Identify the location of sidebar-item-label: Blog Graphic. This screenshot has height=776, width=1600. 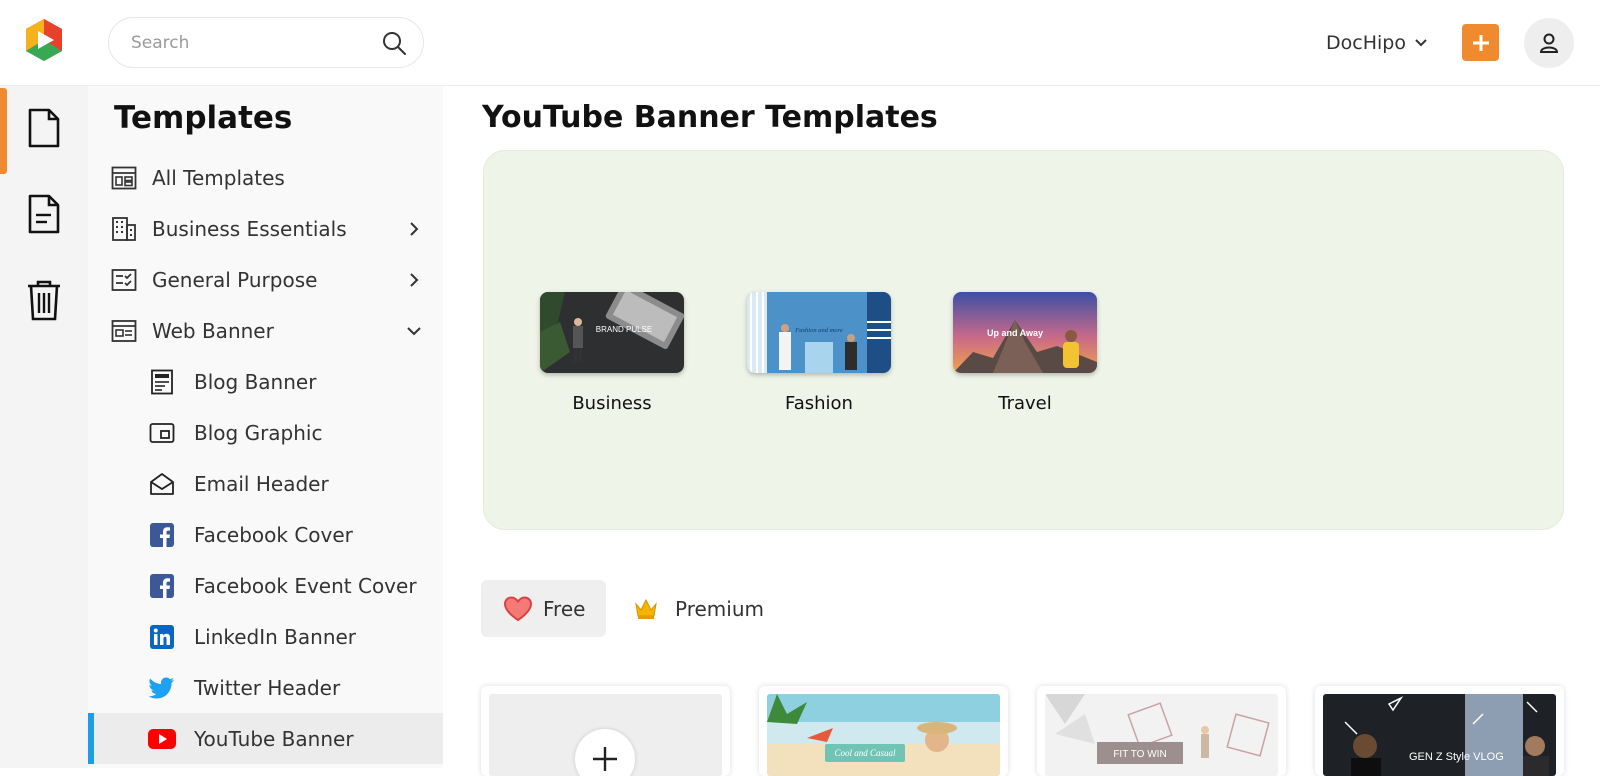
(258, 432).